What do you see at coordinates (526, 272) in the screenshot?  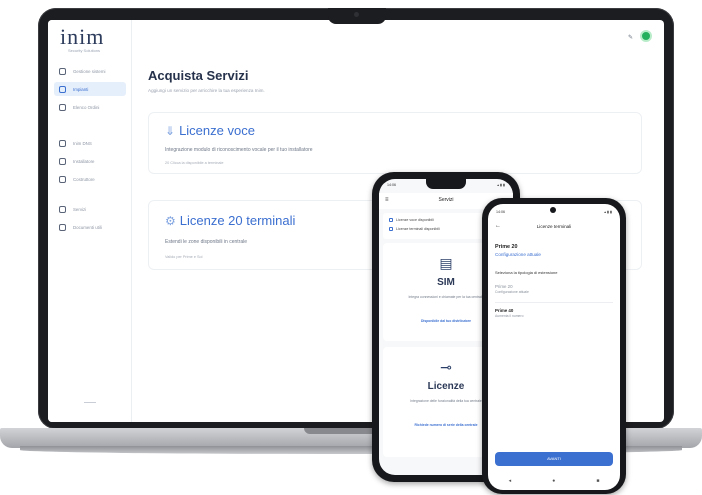 I see `select-extension-label: Seleziona la tipologia di estensione` at bounding box center [526, 272].